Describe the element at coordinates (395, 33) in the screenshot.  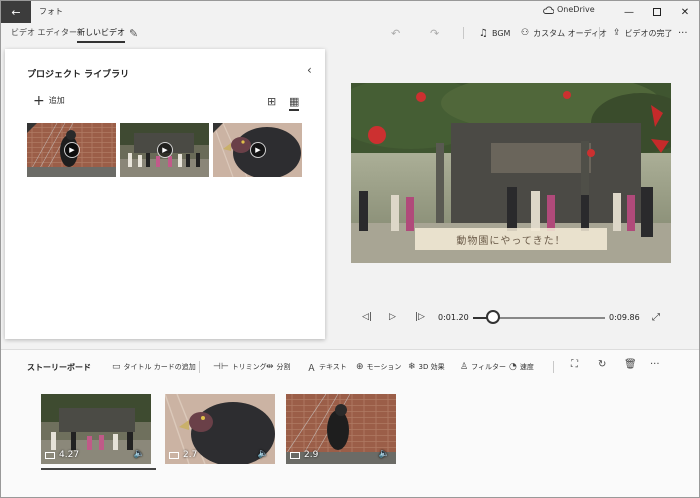
I see `undo-icon: ↶` at that location.